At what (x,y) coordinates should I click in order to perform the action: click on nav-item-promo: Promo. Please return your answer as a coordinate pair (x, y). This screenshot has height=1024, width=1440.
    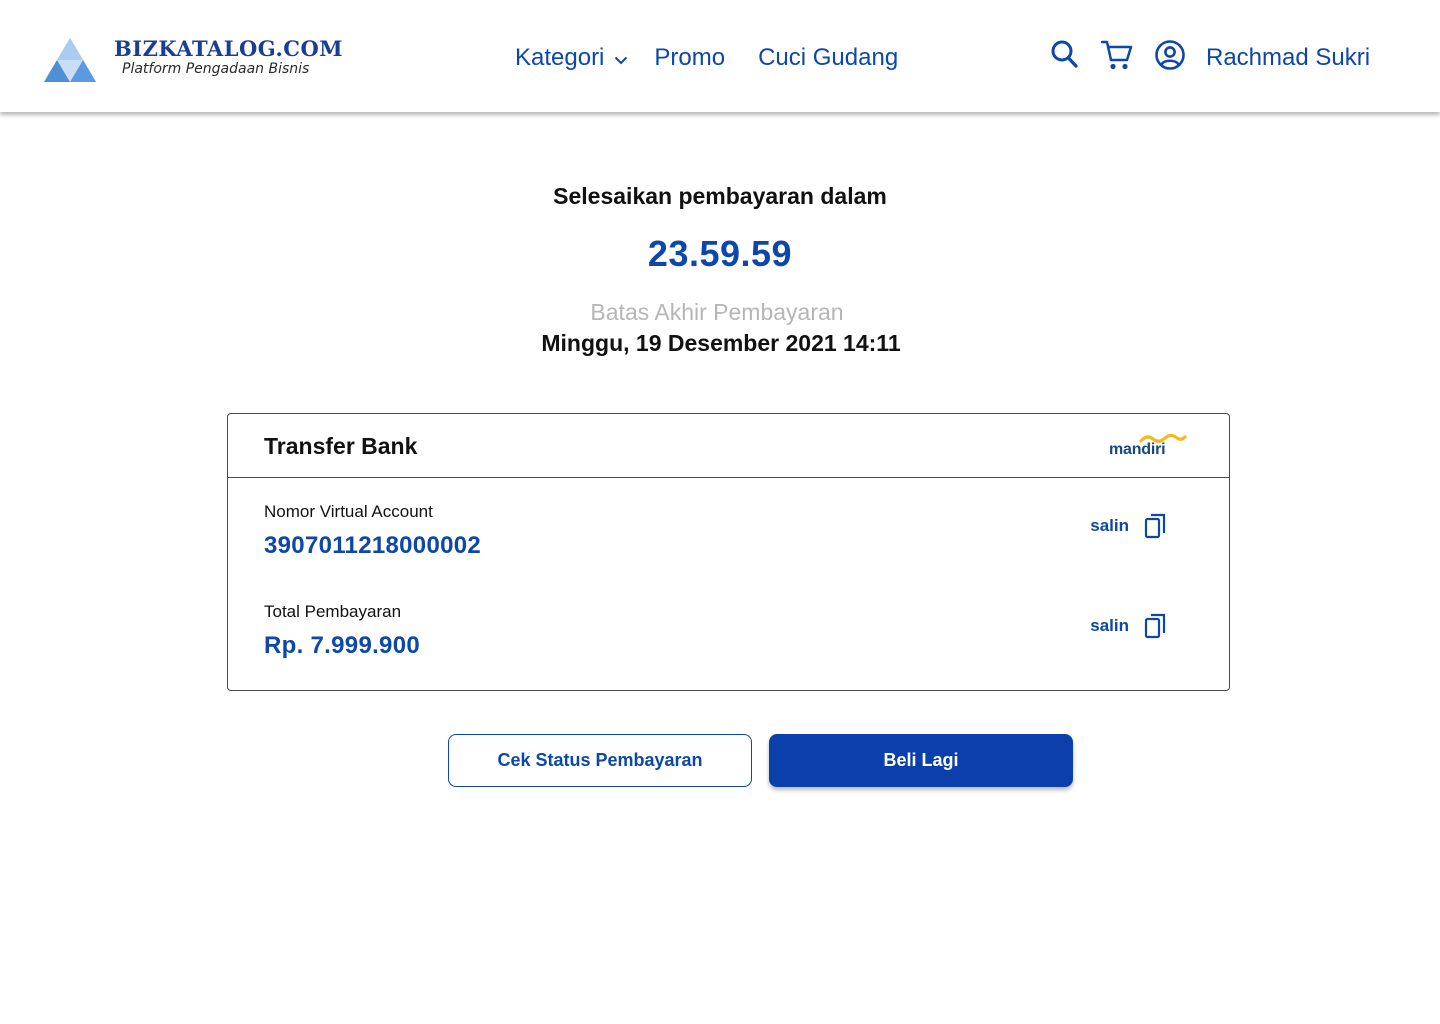
    Looking at the image, I should click on (689, 58).